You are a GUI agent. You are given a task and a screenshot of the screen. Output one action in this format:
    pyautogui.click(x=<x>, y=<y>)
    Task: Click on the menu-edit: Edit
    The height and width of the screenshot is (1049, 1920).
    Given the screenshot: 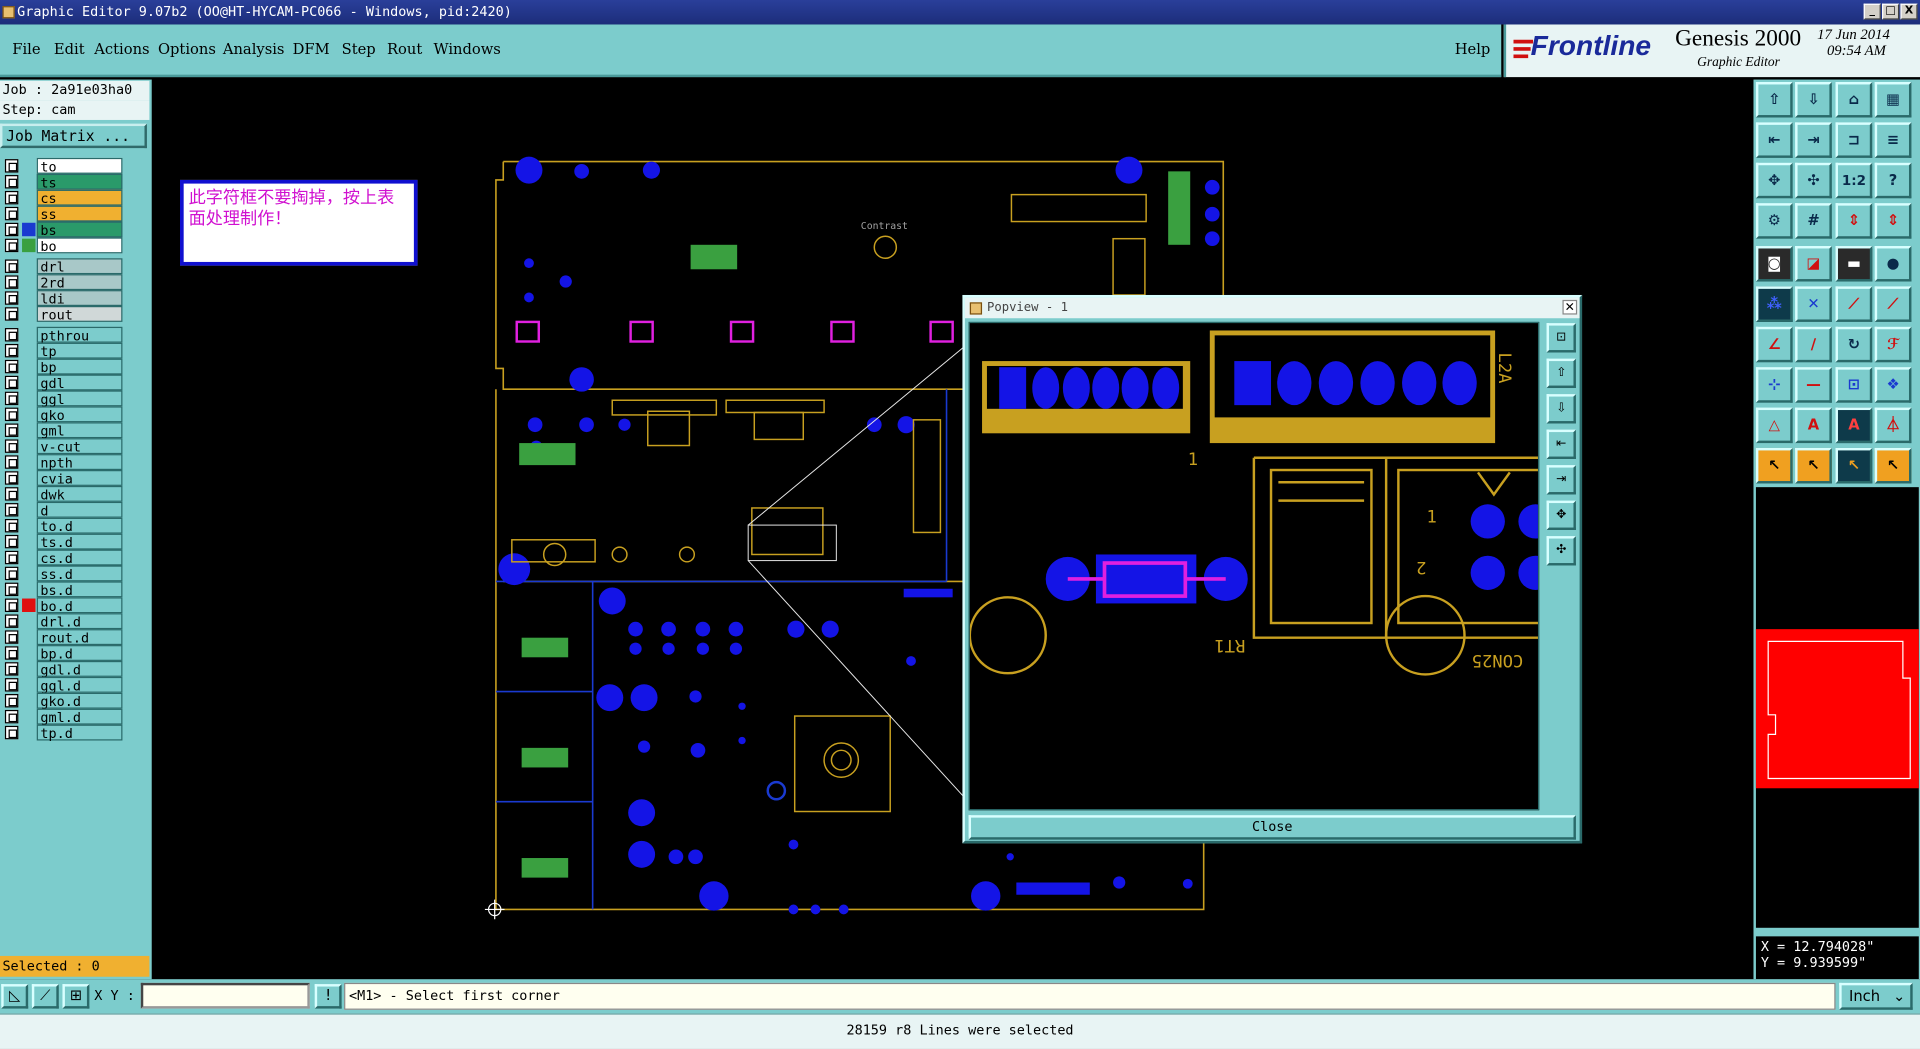 What is the action you would take?
    pyautogui.click(x=69, y=48)
    